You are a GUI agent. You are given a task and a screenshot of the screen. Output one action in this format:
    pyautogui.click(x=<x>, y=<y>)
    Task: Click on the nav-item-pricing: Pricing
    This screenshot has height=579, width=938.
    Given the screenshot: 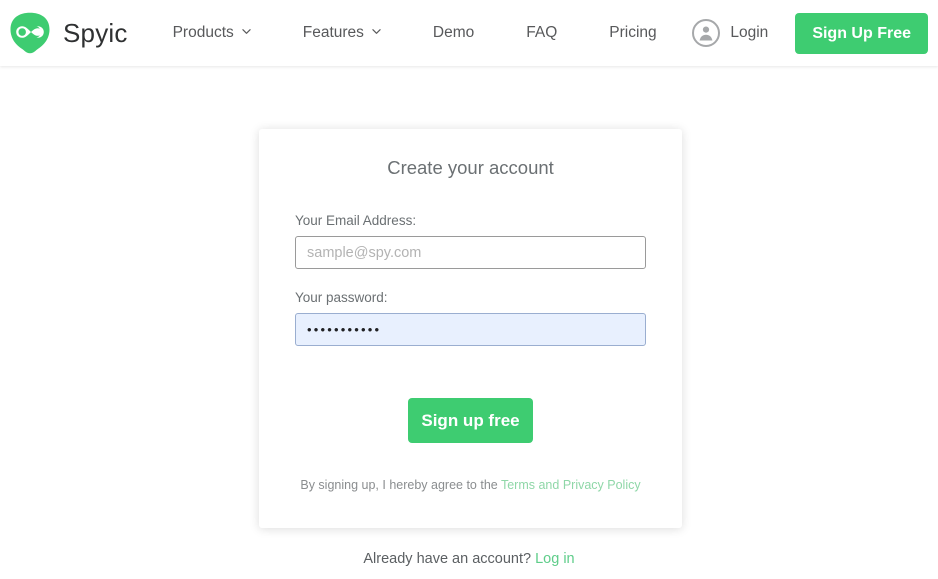 What is the action you would take?
    pyautogui.click(x=632, y=33)
    